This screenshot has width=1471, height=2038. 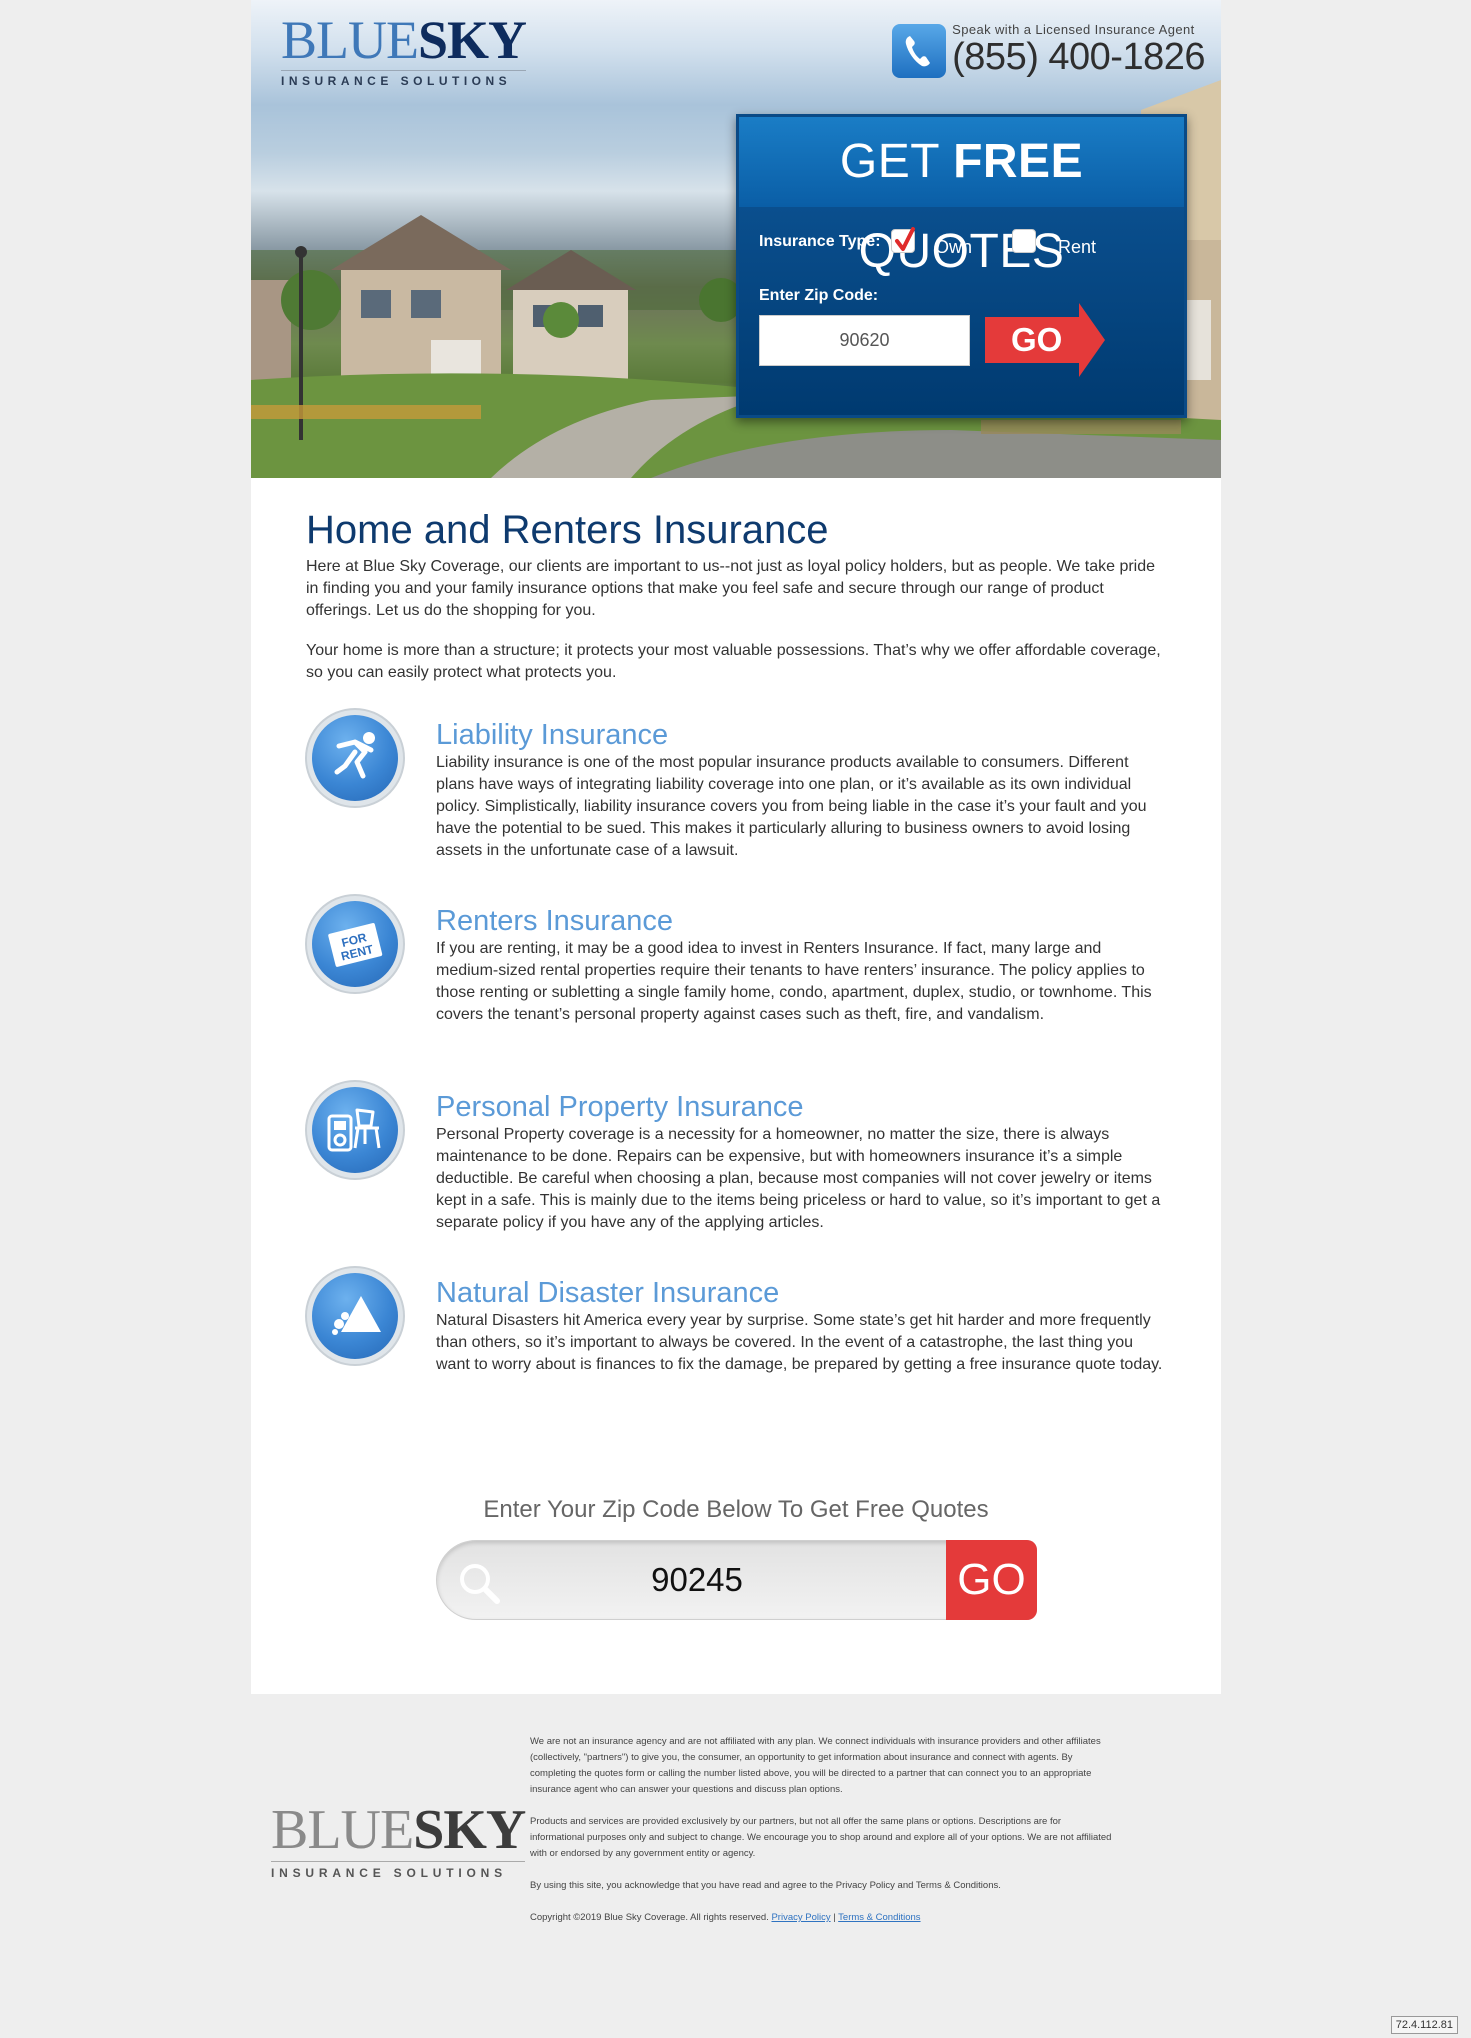 I want to click on service-title: Personal Property Insurance, so click(x=620, y=1107).